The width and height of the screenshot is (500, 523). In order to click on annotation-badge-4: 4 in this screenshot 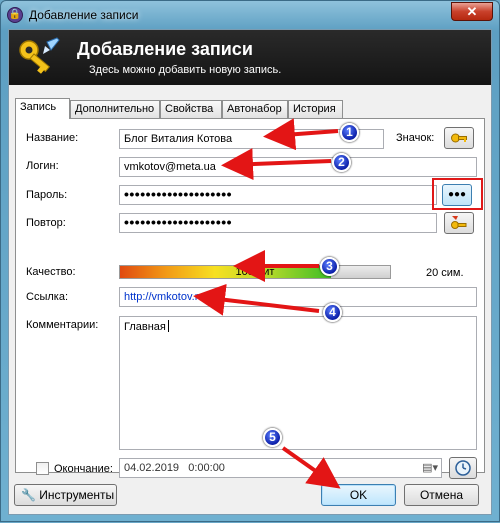, I will do `click(332, 312)`.